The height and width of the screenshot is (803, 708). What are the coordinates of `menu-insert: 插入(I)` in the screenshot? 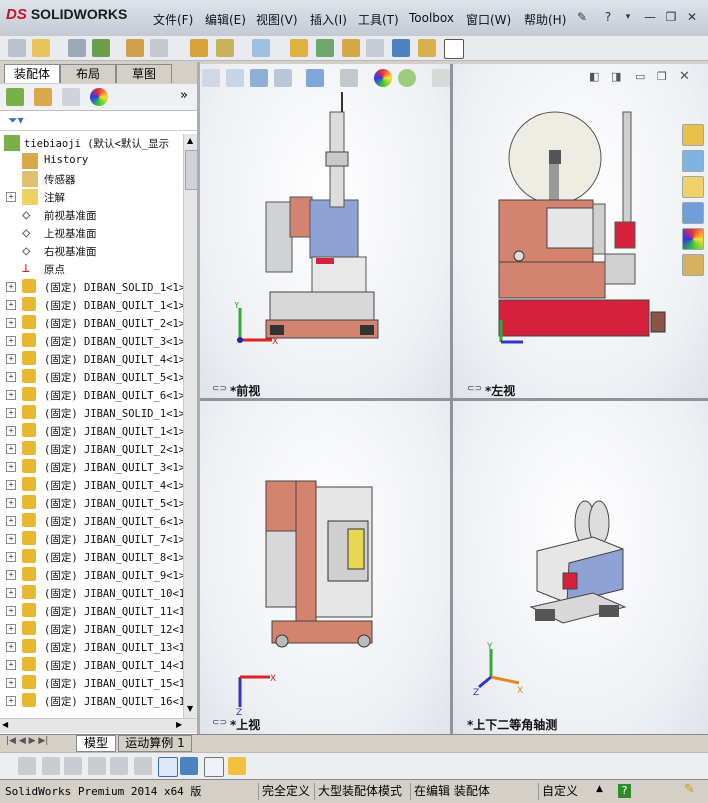 It's located at (328, 19).